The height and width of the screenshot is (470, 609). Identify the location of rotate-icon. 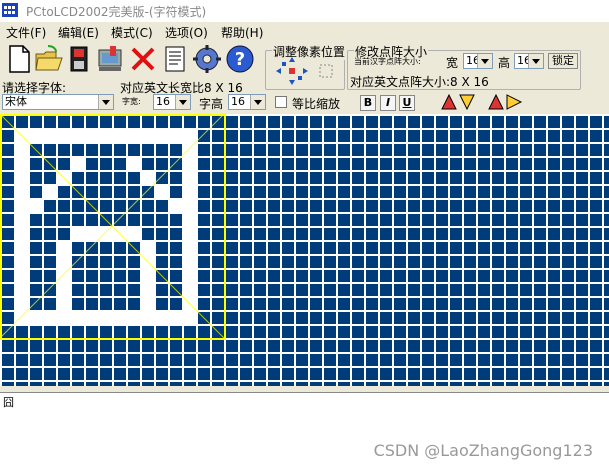
(458, 102).